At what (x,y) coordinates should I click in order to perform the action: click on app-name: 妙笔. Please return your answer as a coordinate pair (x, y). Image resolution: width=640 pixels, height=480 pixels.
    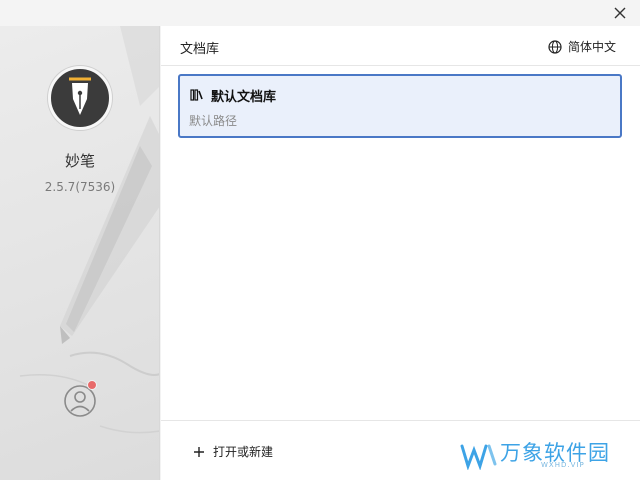
    Looking at the image, I should click on (79, 161).